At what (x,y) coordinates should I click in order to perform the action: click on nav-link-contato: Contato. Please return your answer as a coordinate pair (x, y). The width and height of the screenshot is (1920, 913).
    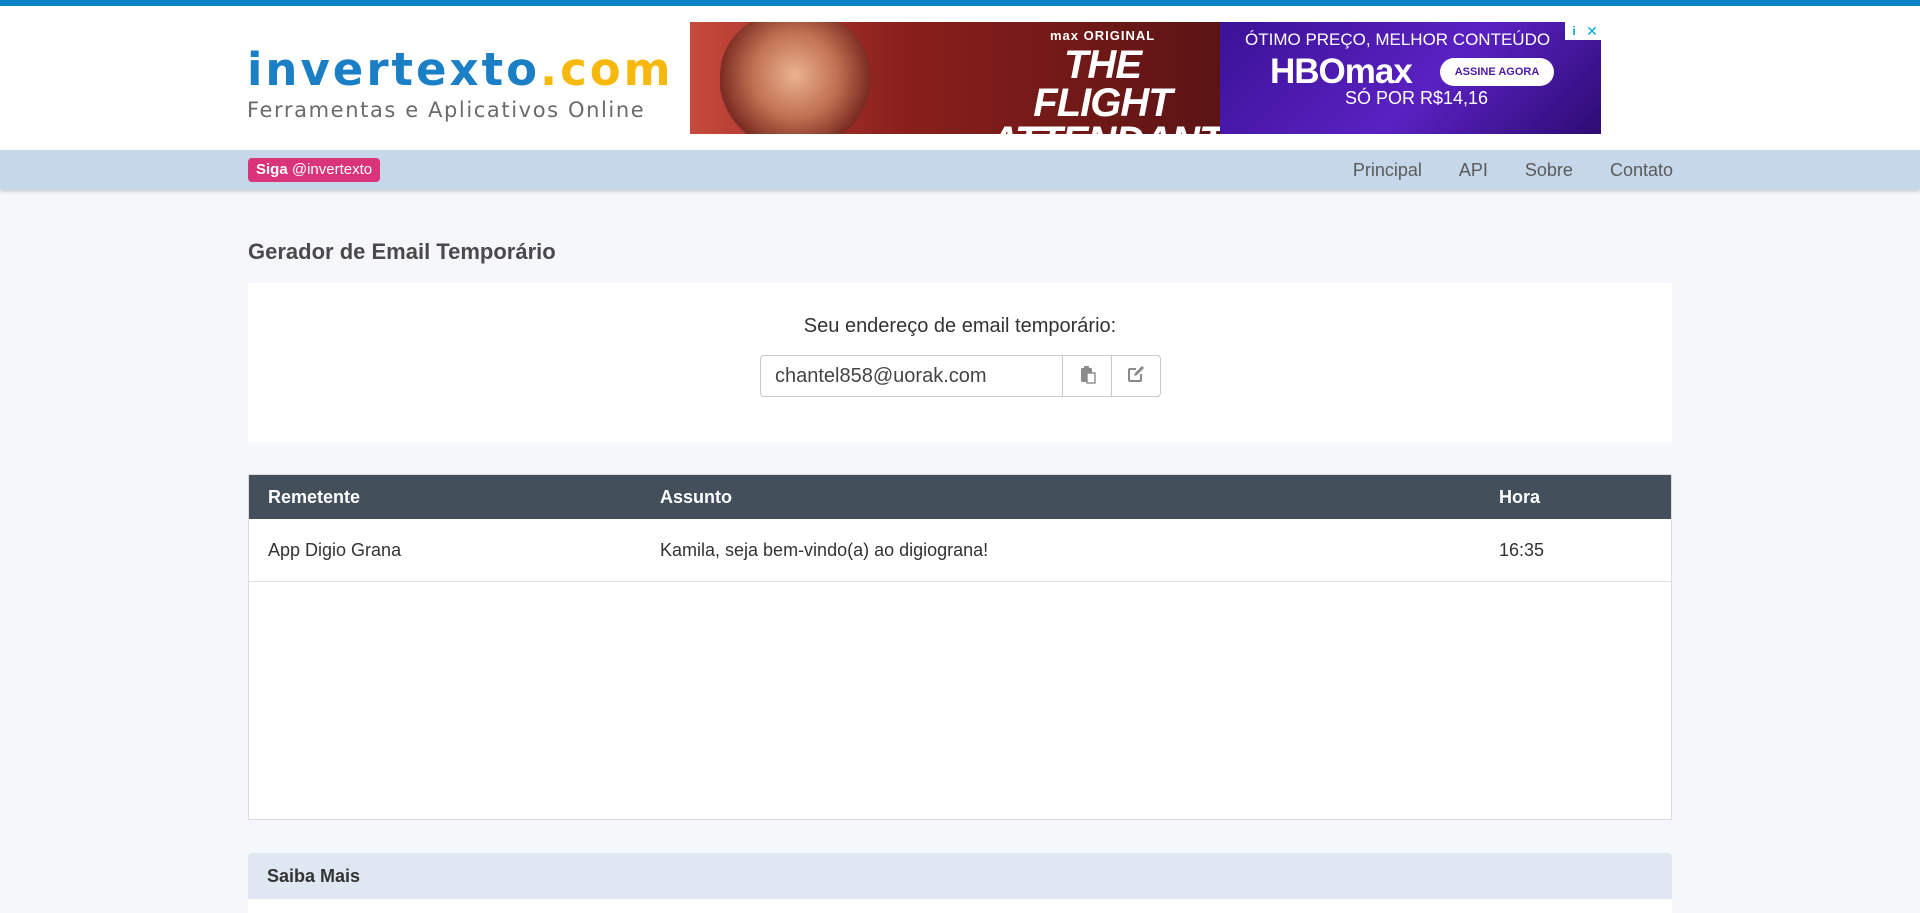
    Looking at the image, I should click on (1641, 170).